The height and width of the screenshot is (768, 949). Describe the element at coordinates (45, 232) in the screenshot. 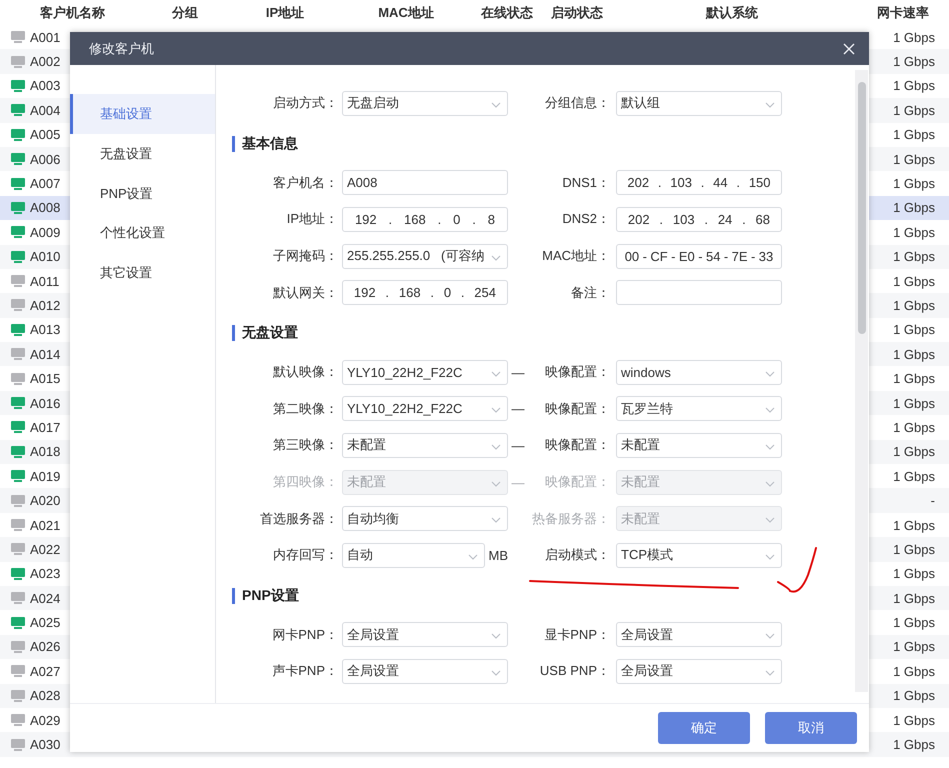

I see `client-name: A009` at that location.